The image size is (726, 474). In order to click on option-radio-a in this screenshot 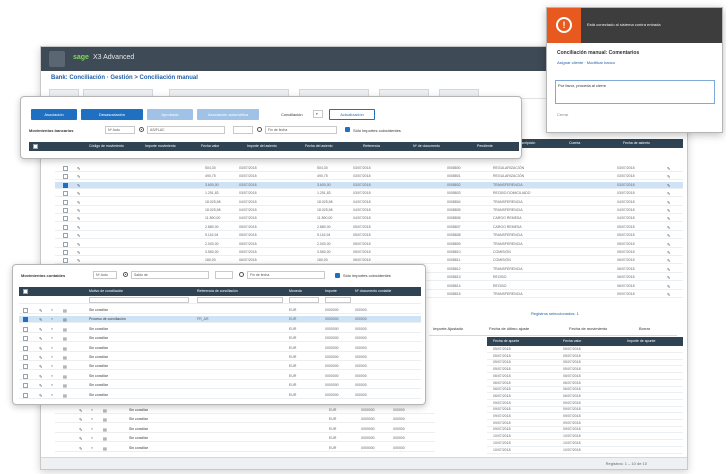, I will do `click(125, 274)`.